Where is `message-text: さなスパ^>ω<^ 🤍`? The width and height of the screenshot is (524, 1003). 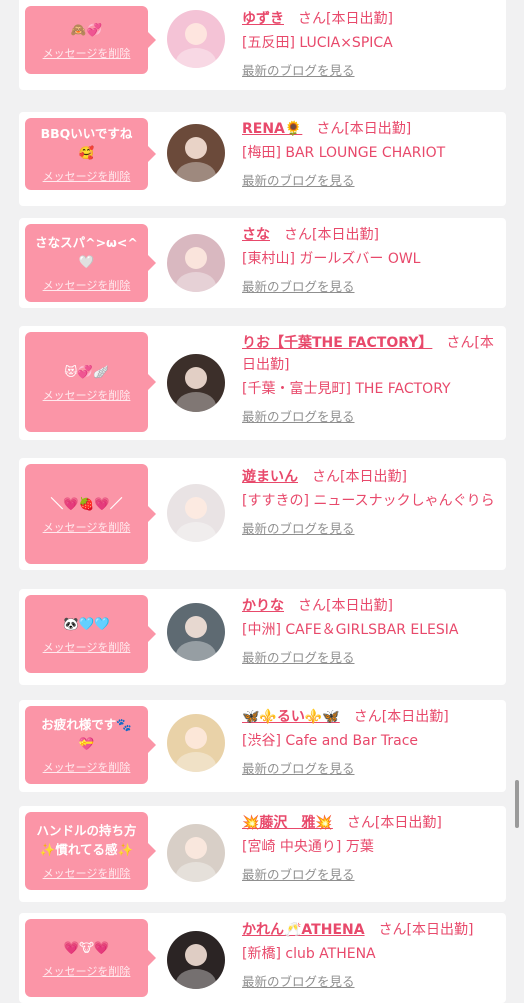
message-text: さなスパ^>ω<^ 🤍 is located at coordinates (86, 252).